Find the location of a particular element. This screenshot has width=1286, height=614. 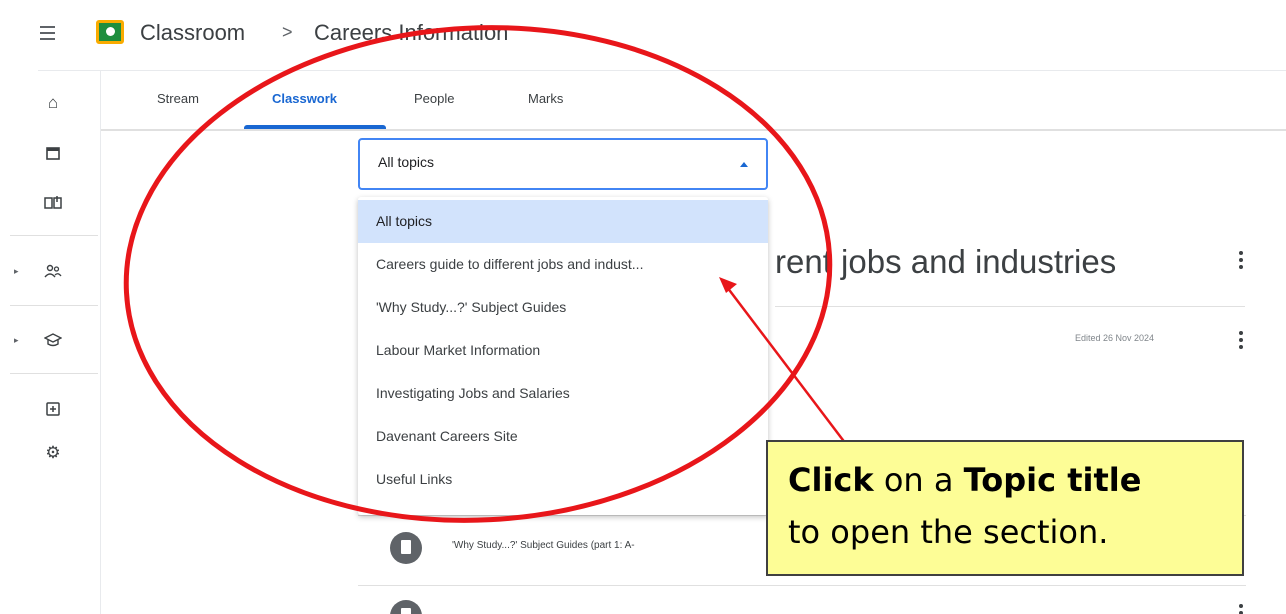

tab-classwork: Classwork is located at coordinates (304, 99).